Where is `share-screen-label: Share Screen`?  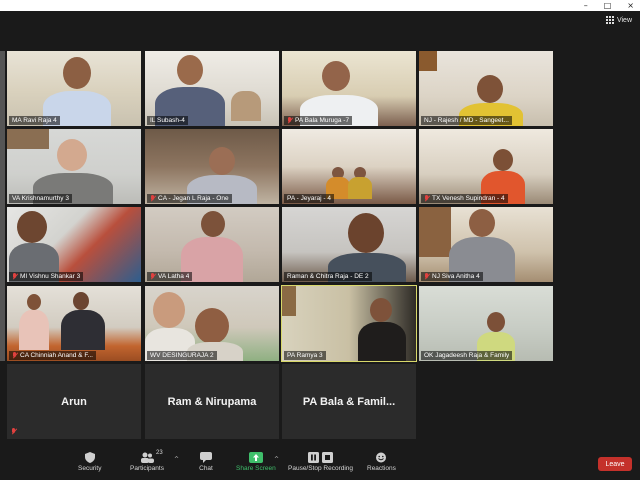
share-screen-label: Share Screen is located at coordinates (256, 468).